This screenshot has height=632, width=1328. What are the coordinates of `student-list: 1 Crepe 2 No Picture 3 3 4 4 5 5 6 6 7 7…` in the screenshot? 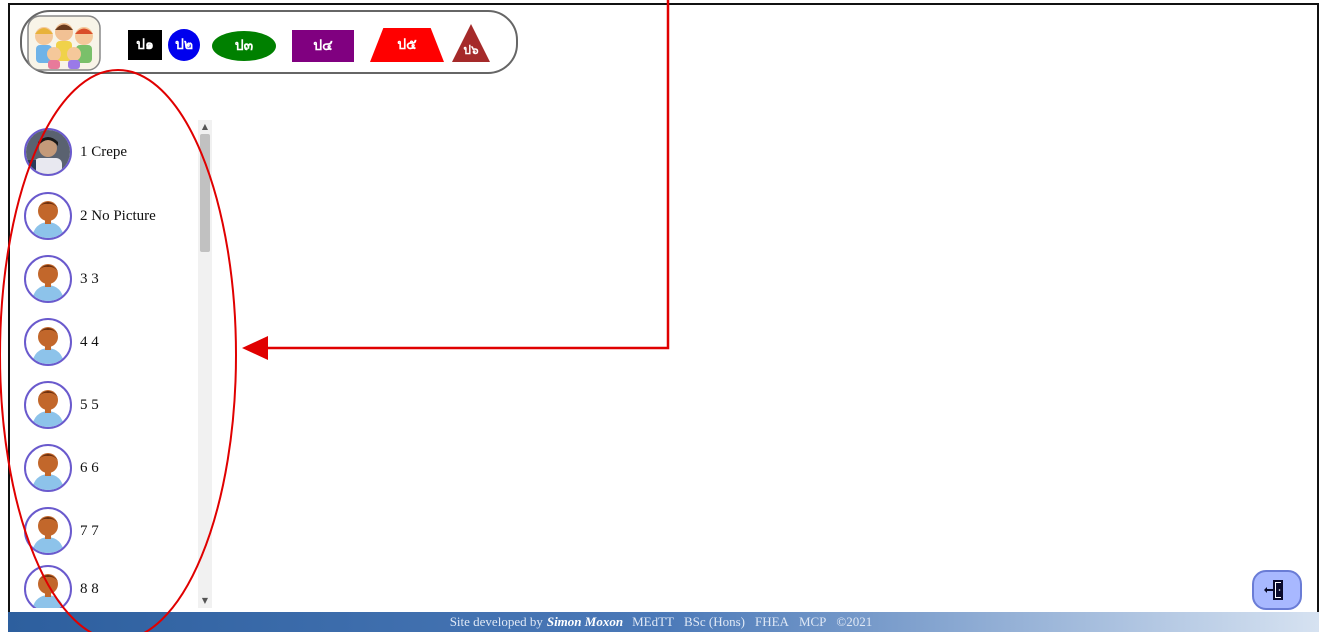 It's located at (114, 364).